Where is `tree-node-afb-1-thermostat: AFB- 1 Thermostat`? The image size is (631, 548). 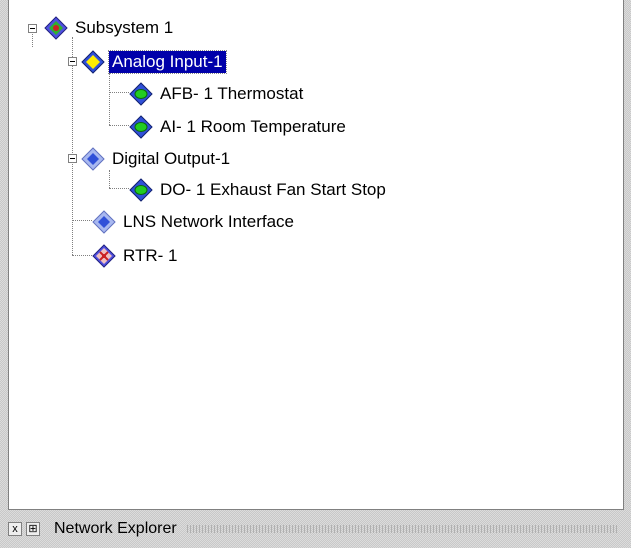 tree-node-afb-1-thermostat: AFB- 1 Thermostat is located at coordinates (217, 94).